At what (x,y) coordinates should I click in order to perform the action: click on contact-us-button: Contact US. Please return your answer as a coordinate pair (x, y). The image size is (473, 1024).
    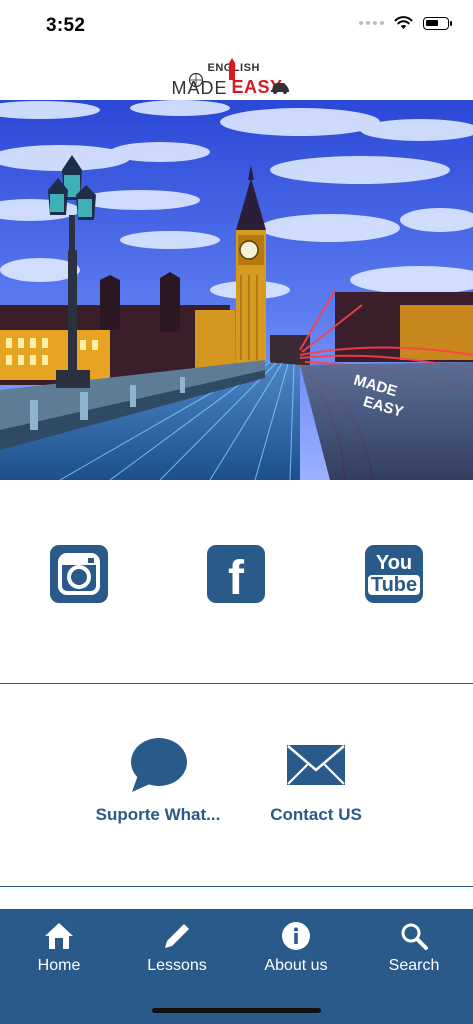
    Looking at the image, I should click on (316, 780).